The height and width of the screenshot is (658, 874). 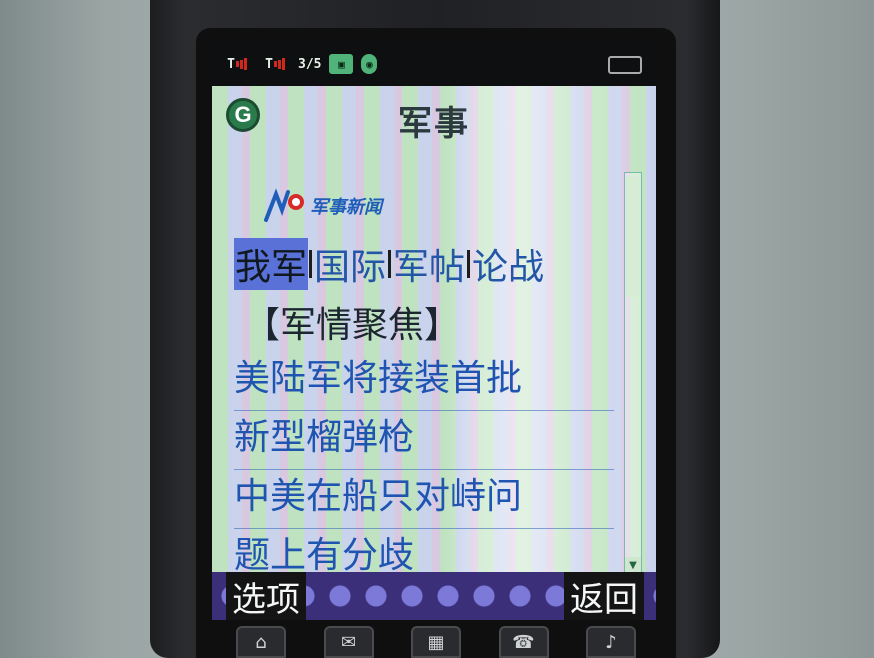 I want to click on scrollbar: ▼, so click(x=633, y=373).